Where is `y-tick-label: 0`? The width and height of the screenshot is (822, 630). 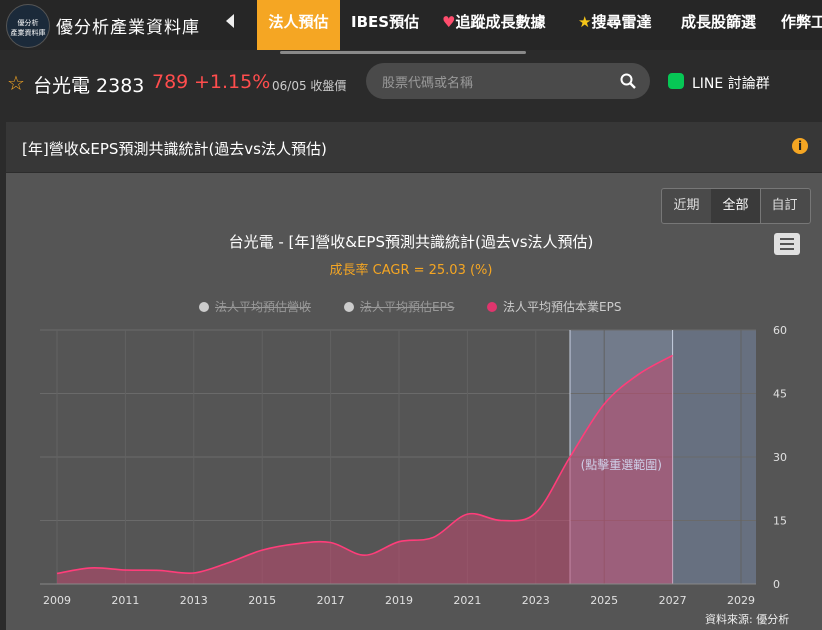 y-tick-label: 0 is located at coordinates (776, 584).